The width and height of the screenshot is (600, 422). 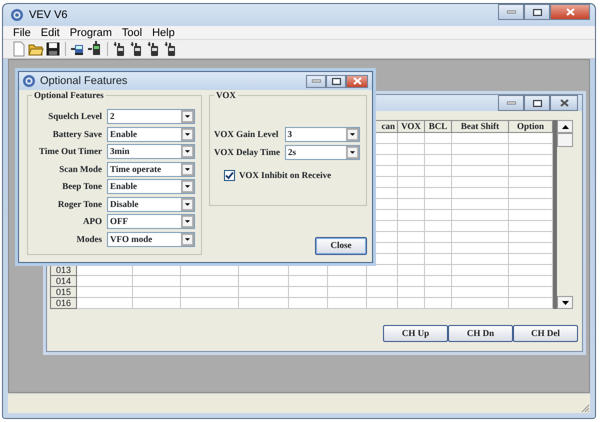 I want to click on close-button: Close, so click(x=341, y=246).